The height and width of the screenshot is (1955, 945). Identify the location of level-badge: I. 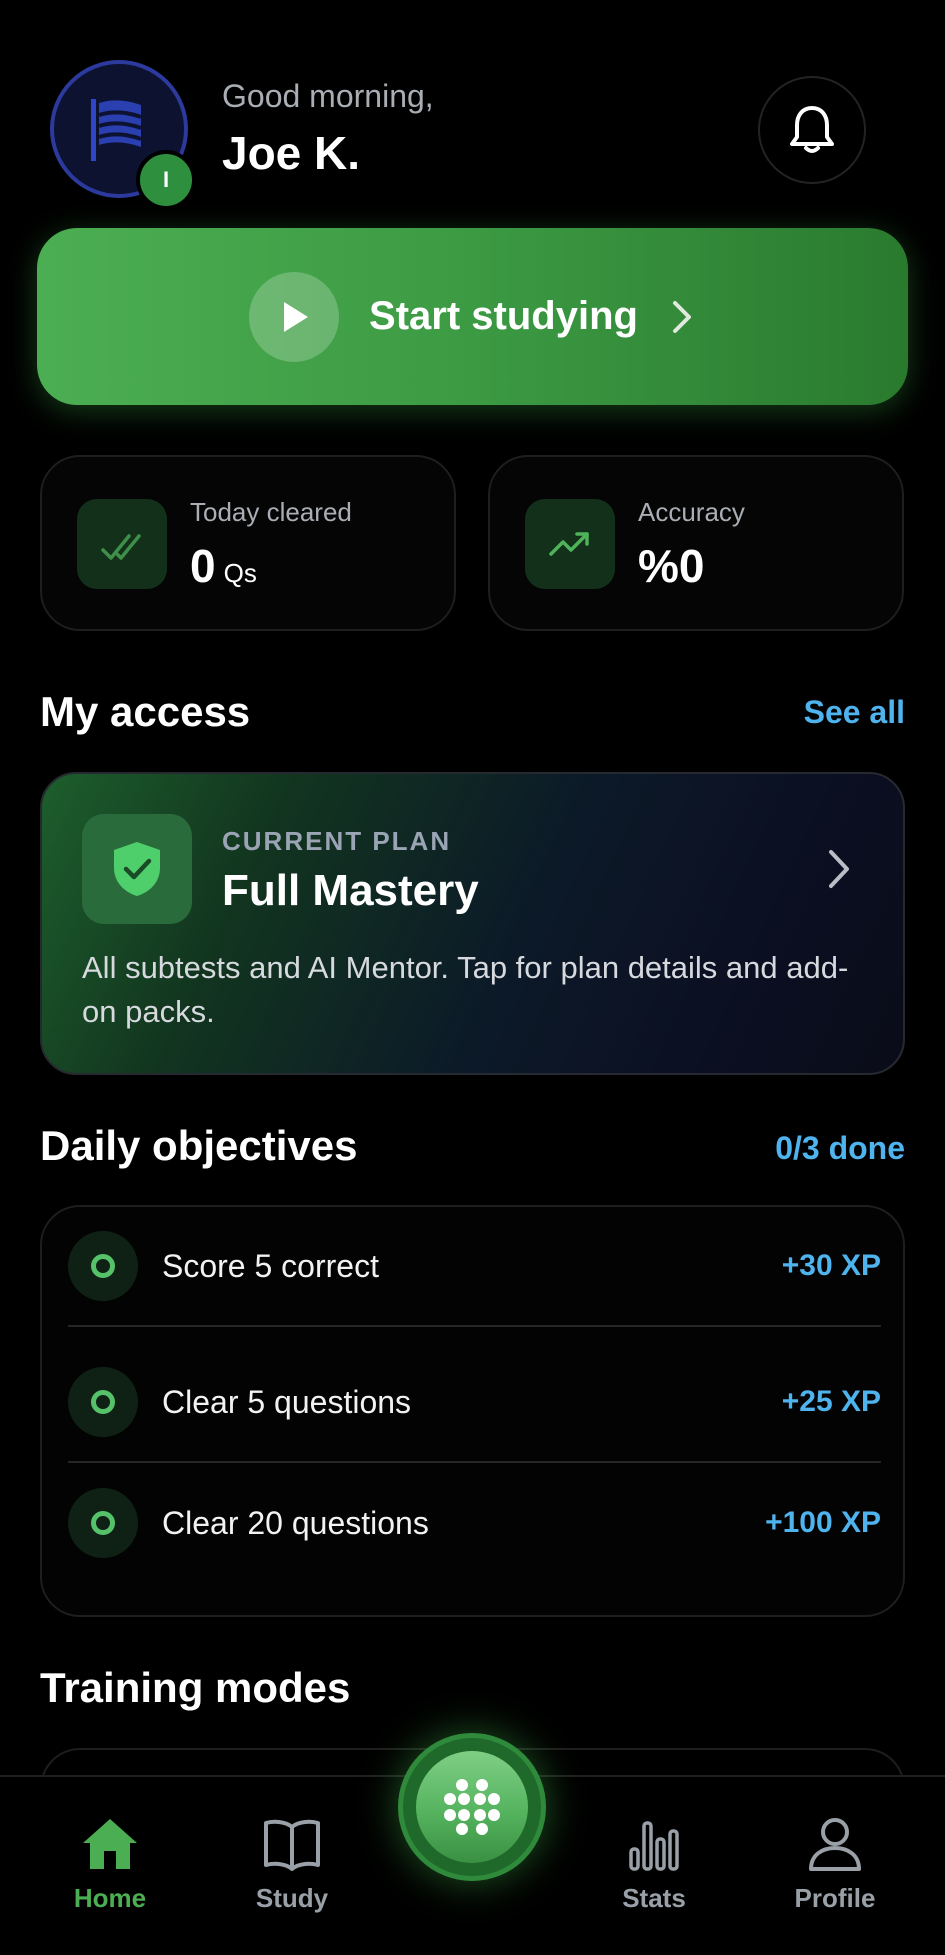
(166, 180).